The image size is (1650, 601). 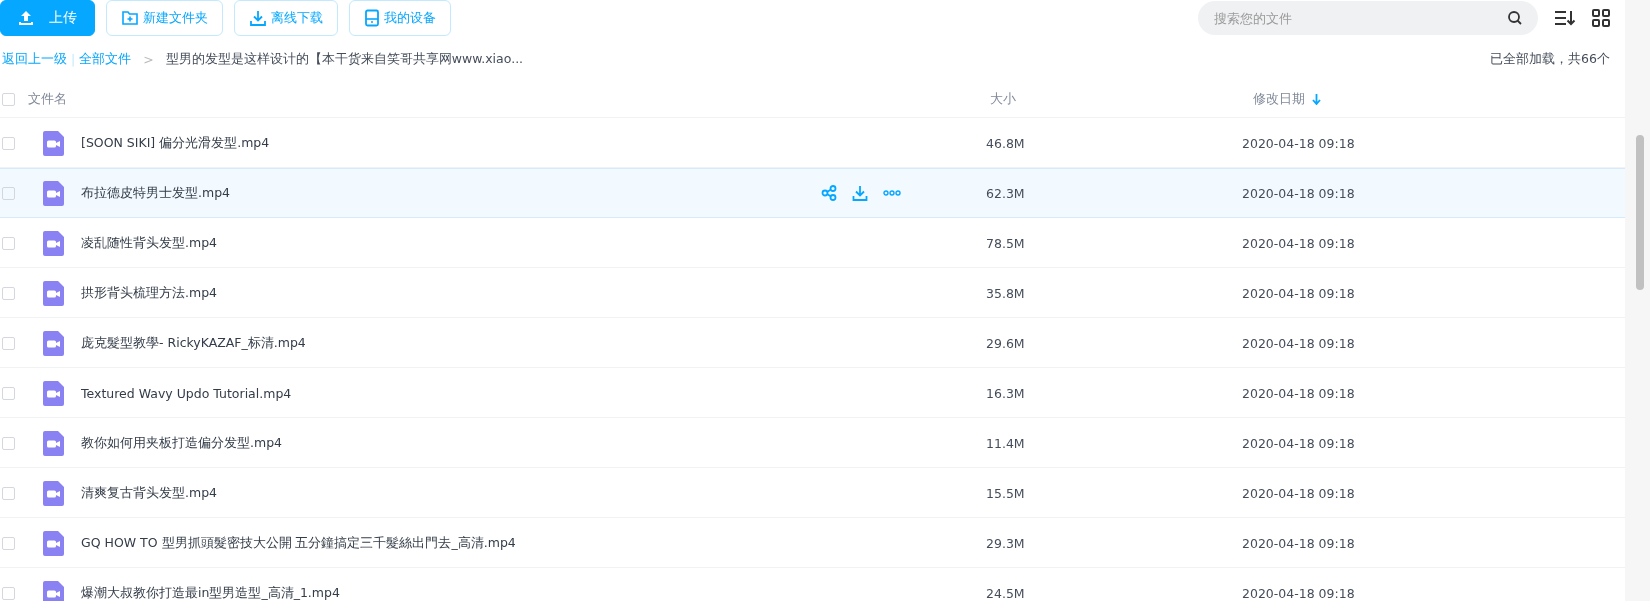 What do you see at coordinates (1565, 18) in the screenshot?
I see `sort-icon` at bounding box center [1565, 18].